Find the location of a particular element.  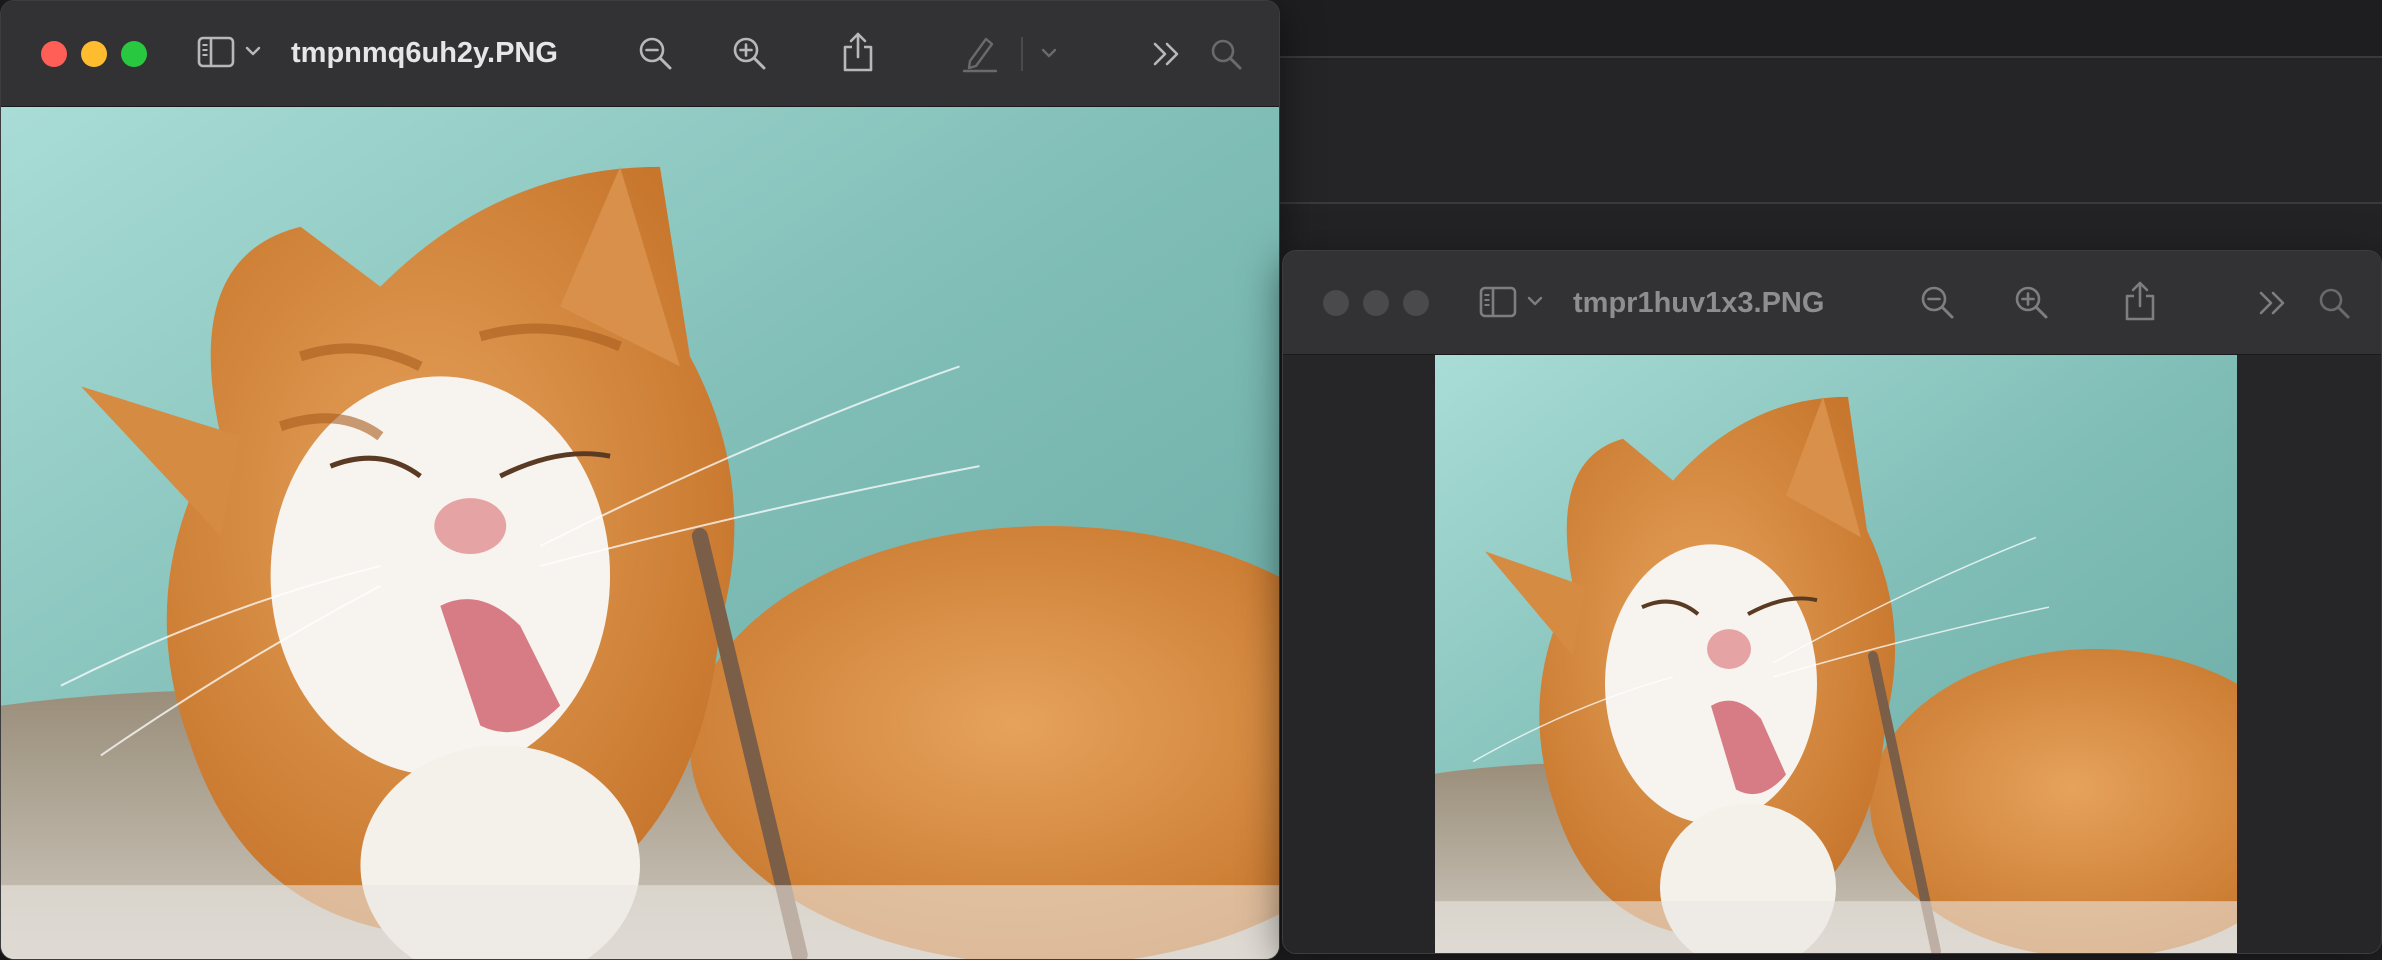

window-title: tmpr1huv1x3.PNG is located at coordinates (1699, 303).